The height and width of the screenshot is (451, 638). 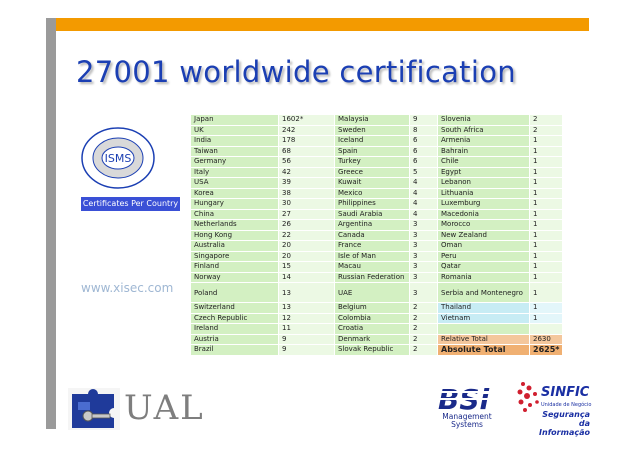 I want to click on table-row: Poland 13 UAE 3 Serbia and Montenegro 1, so click(x=376, y=292).